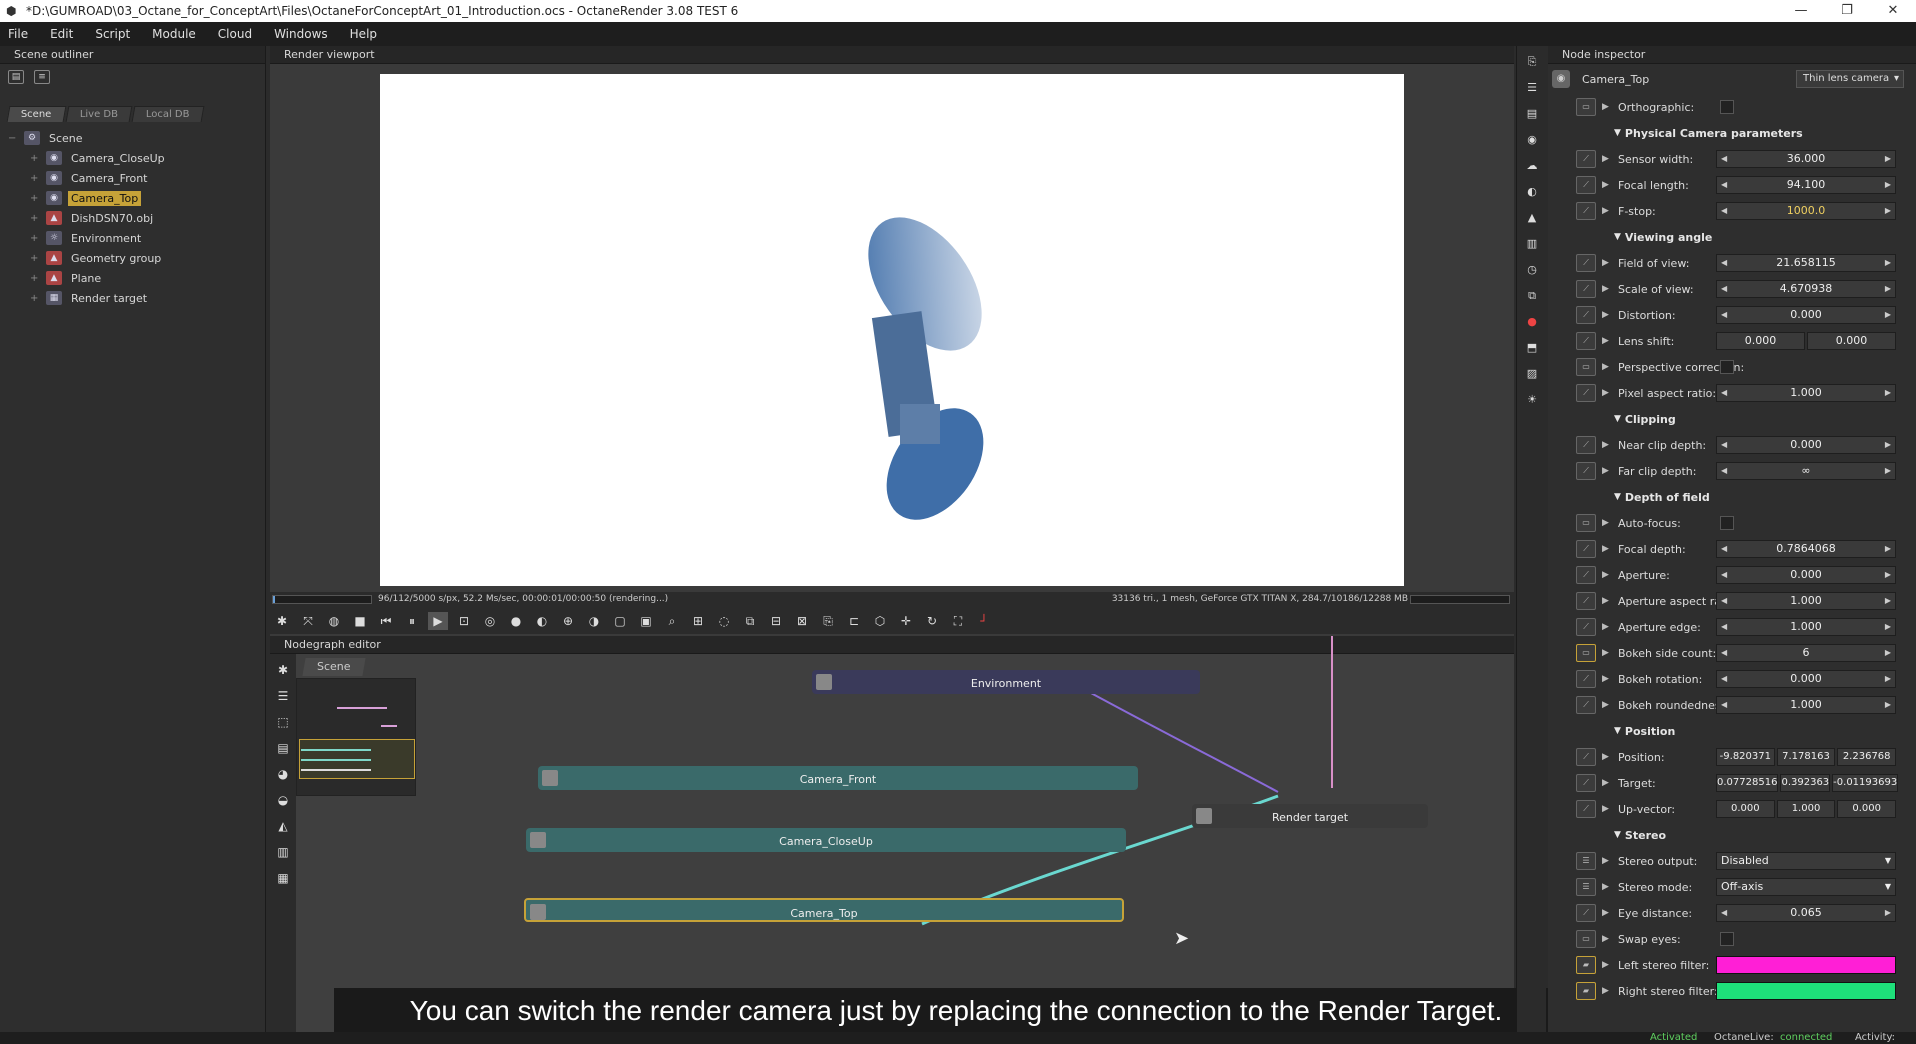 This screenshot has width=1916, height=1044. Describe the element at coordinates (776, 621) in the screenshot. I see `decal-icon: ⊟` at that location.